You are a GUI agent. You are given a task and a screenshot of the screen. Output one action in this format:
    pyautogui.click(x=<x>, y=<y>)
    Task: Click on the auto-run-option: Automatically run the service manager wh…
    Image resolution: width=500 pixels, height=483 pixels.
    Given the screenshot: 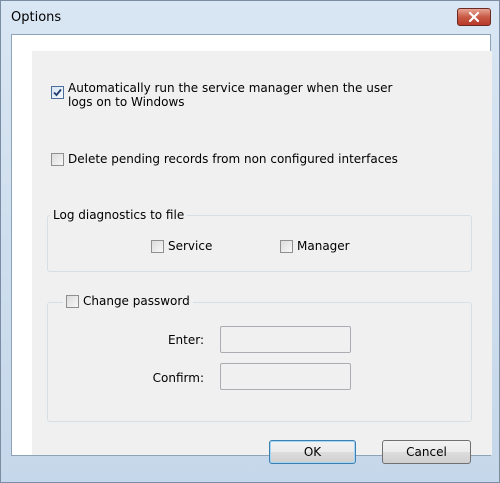 What is the action you would take?
    pyautogui.click(x=221, y=95)
    